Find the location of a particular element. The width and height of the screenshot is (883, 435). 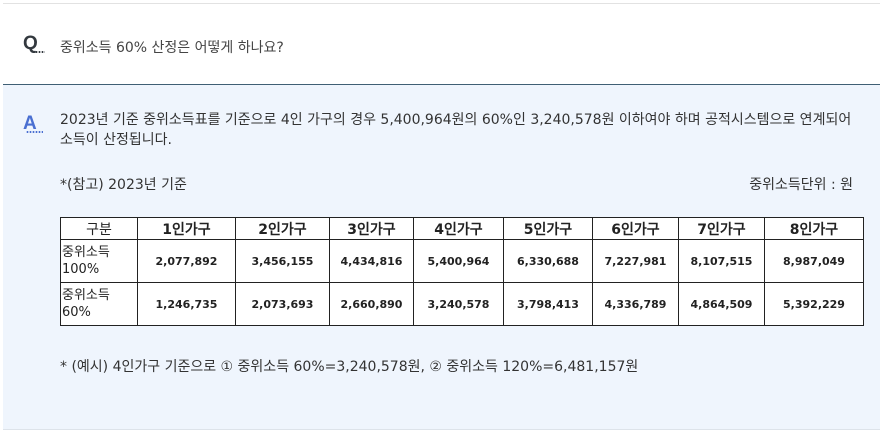

table-header-cell: 2인가구 is located at coordinates (282, 228).